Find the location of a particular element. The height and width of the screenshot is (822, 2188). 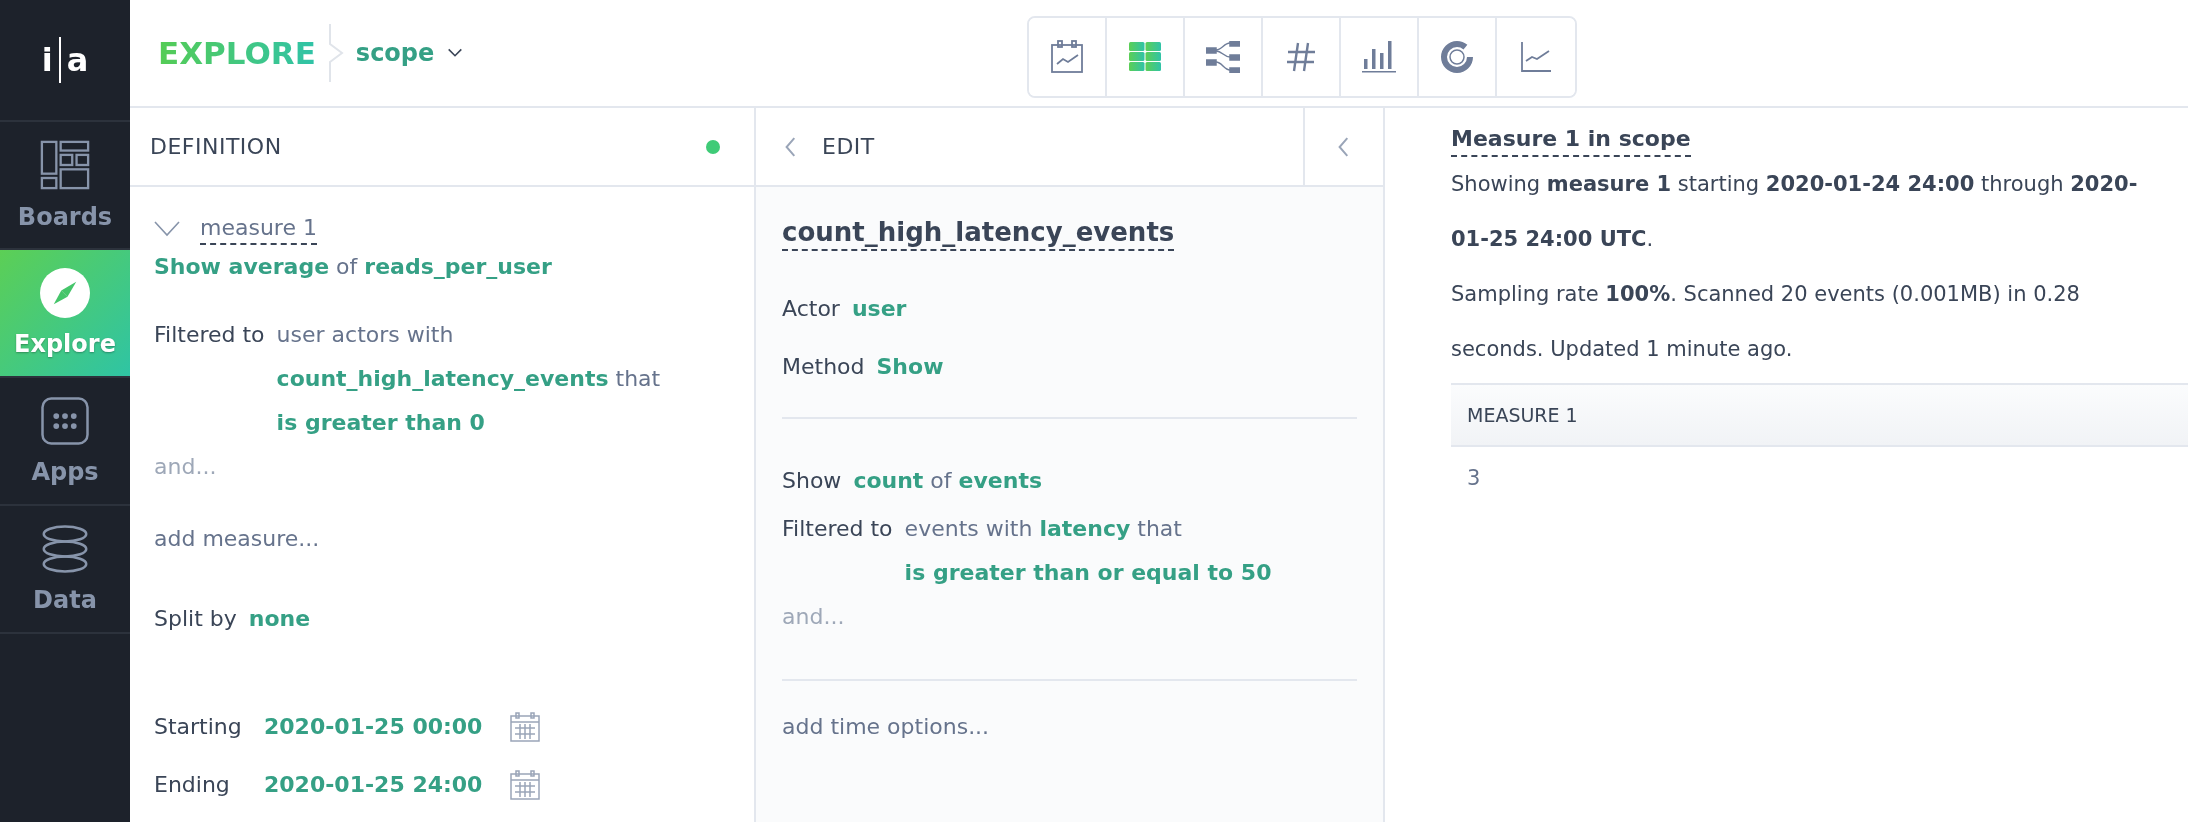

split-label: Split by is located at coordinates (195, 619).